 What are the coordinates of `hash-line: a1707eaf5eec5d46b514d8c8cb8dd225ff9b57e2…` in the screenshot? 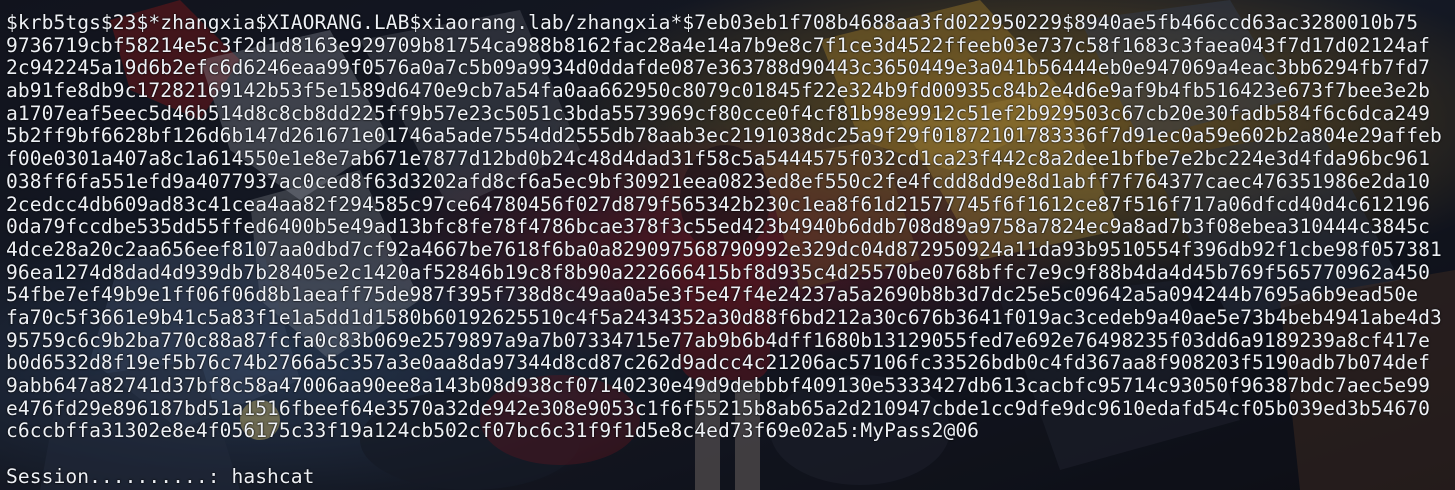 It's located at (718, 113).